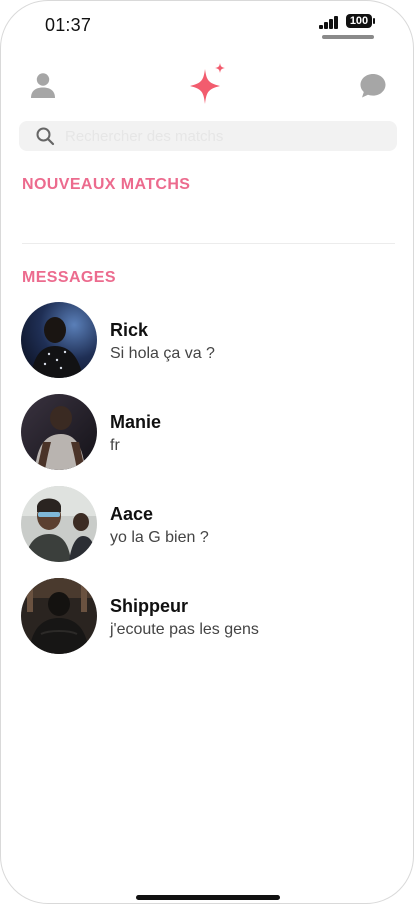 The height and width of the screenshot is (904, 414). I want to click on conversation-item: Shippeur j'ecoute pas les gens, so click(207, 624).